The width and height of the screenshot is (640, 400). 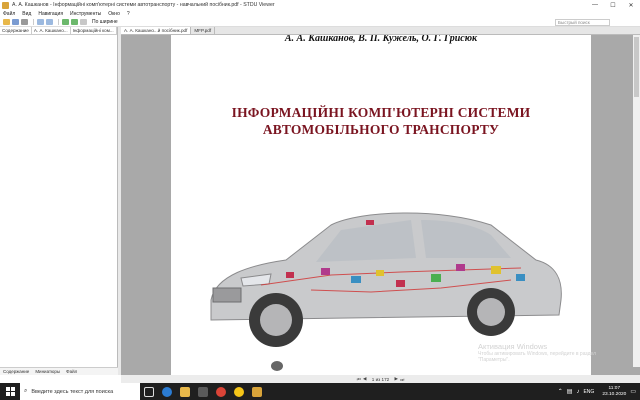 What do you see at coordinates (513, 346) in the screenshot?
I see `activation-title: Активация Windows` at bounding box center [513, 346].